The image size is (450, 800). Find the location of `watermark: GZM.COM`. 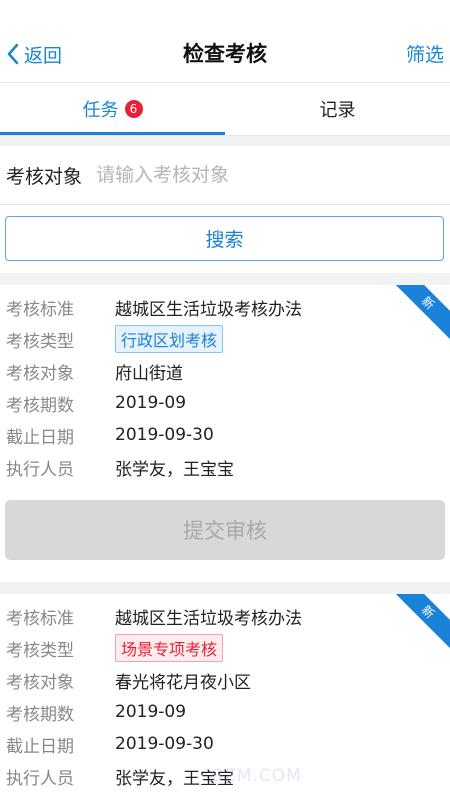

watermark: GZM.COM is located at coordinates (256, 776).